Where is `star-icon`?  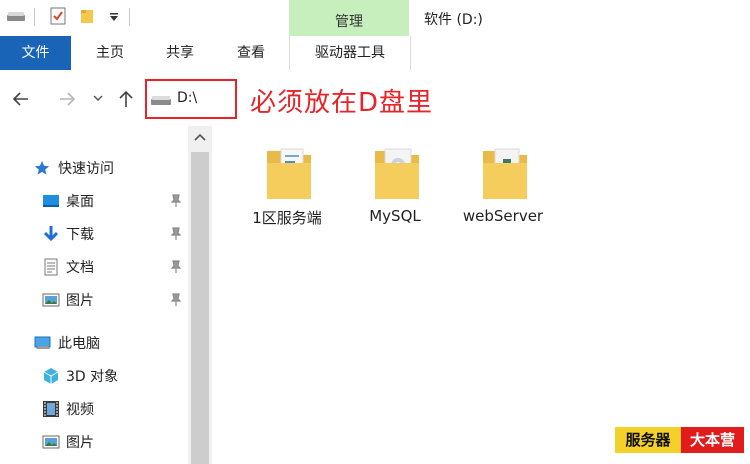
star-icon is located at coordinates (42, 167).